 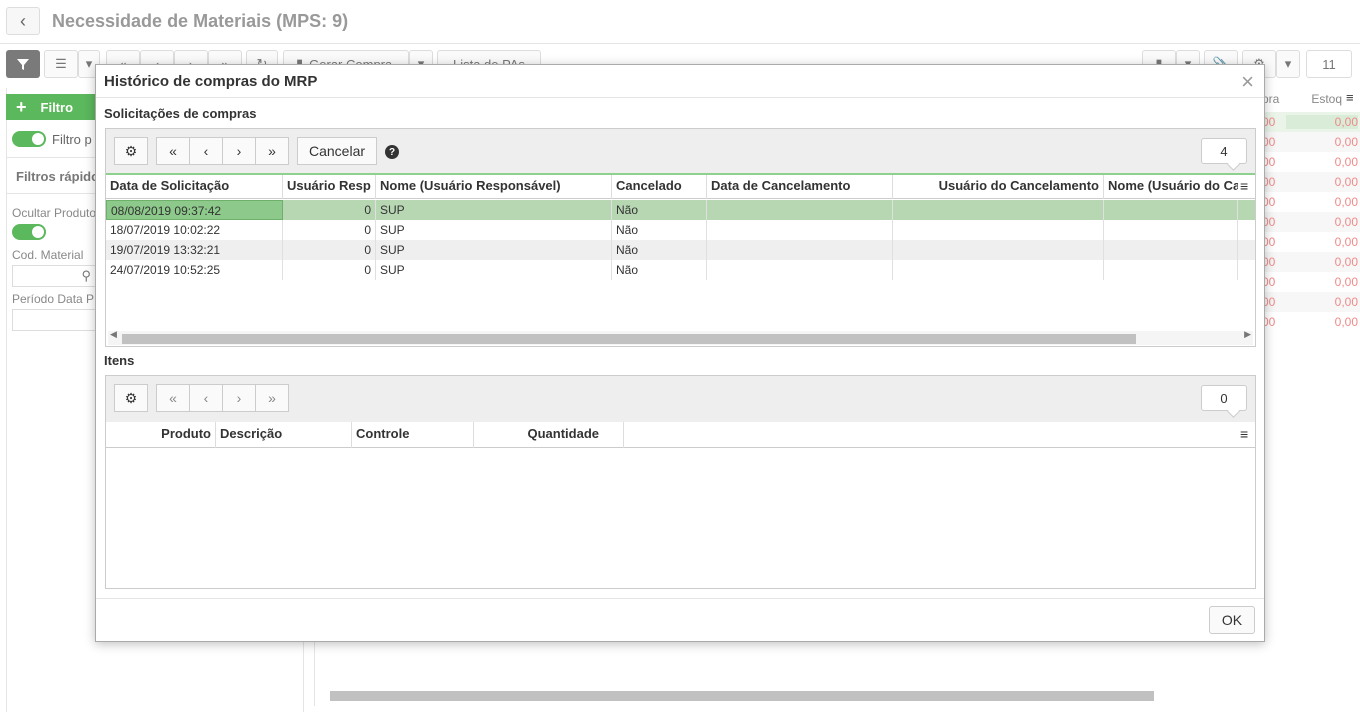 I want to click on grid-menu-icon: ≡, so click(x=1350, y=97).